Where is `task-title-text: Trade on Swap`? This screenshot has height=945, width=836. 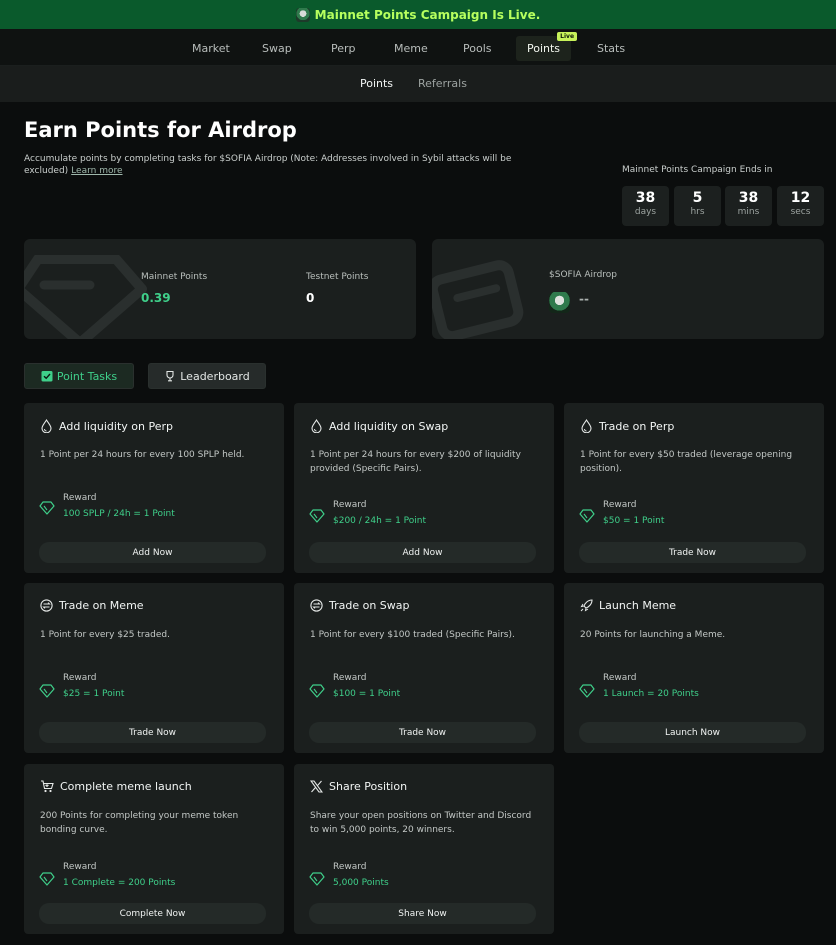 task-title-text: Trade on Swap is located at coordinates (369, 605).